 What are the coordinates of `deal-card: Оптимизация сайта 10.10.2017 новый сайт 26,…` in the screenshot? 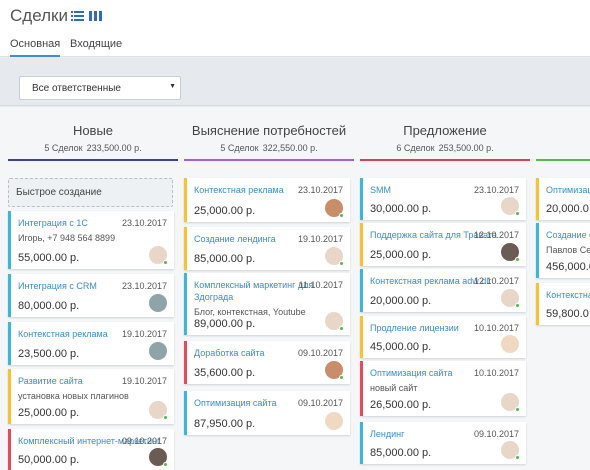 It's located at (443, 388).